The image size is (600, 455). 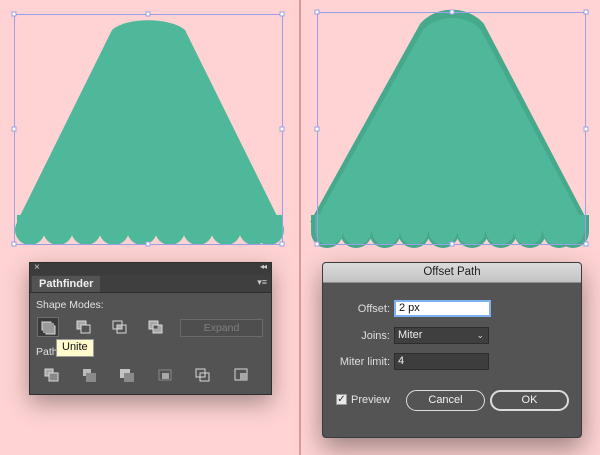 I want to click on minus-back-button, so click(x=242, y=375).